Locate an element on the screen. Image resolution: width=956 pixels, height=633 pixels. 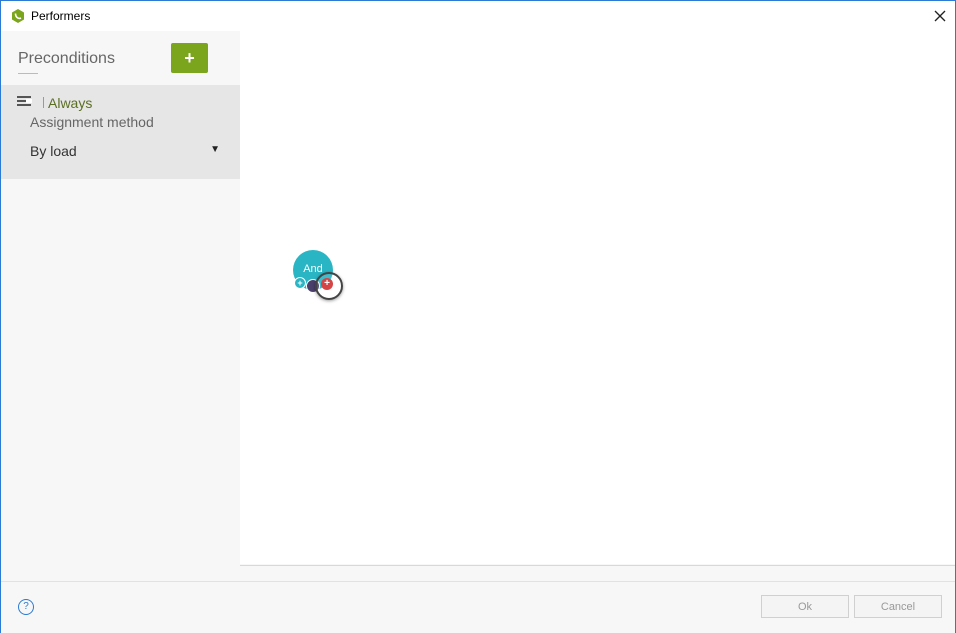
precondition-item: Always Assignment method By load ▼ is located at coordinates (120, 132).